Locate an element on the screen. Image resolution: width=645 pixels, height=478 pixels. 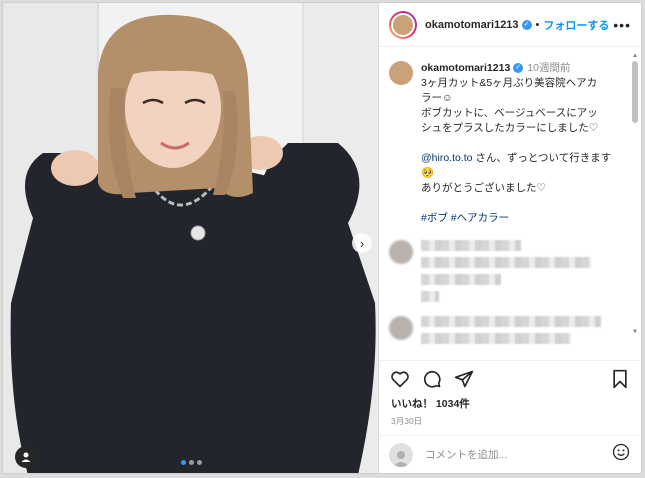
chevron-right-icon: › is located at coordinates (362, 243).